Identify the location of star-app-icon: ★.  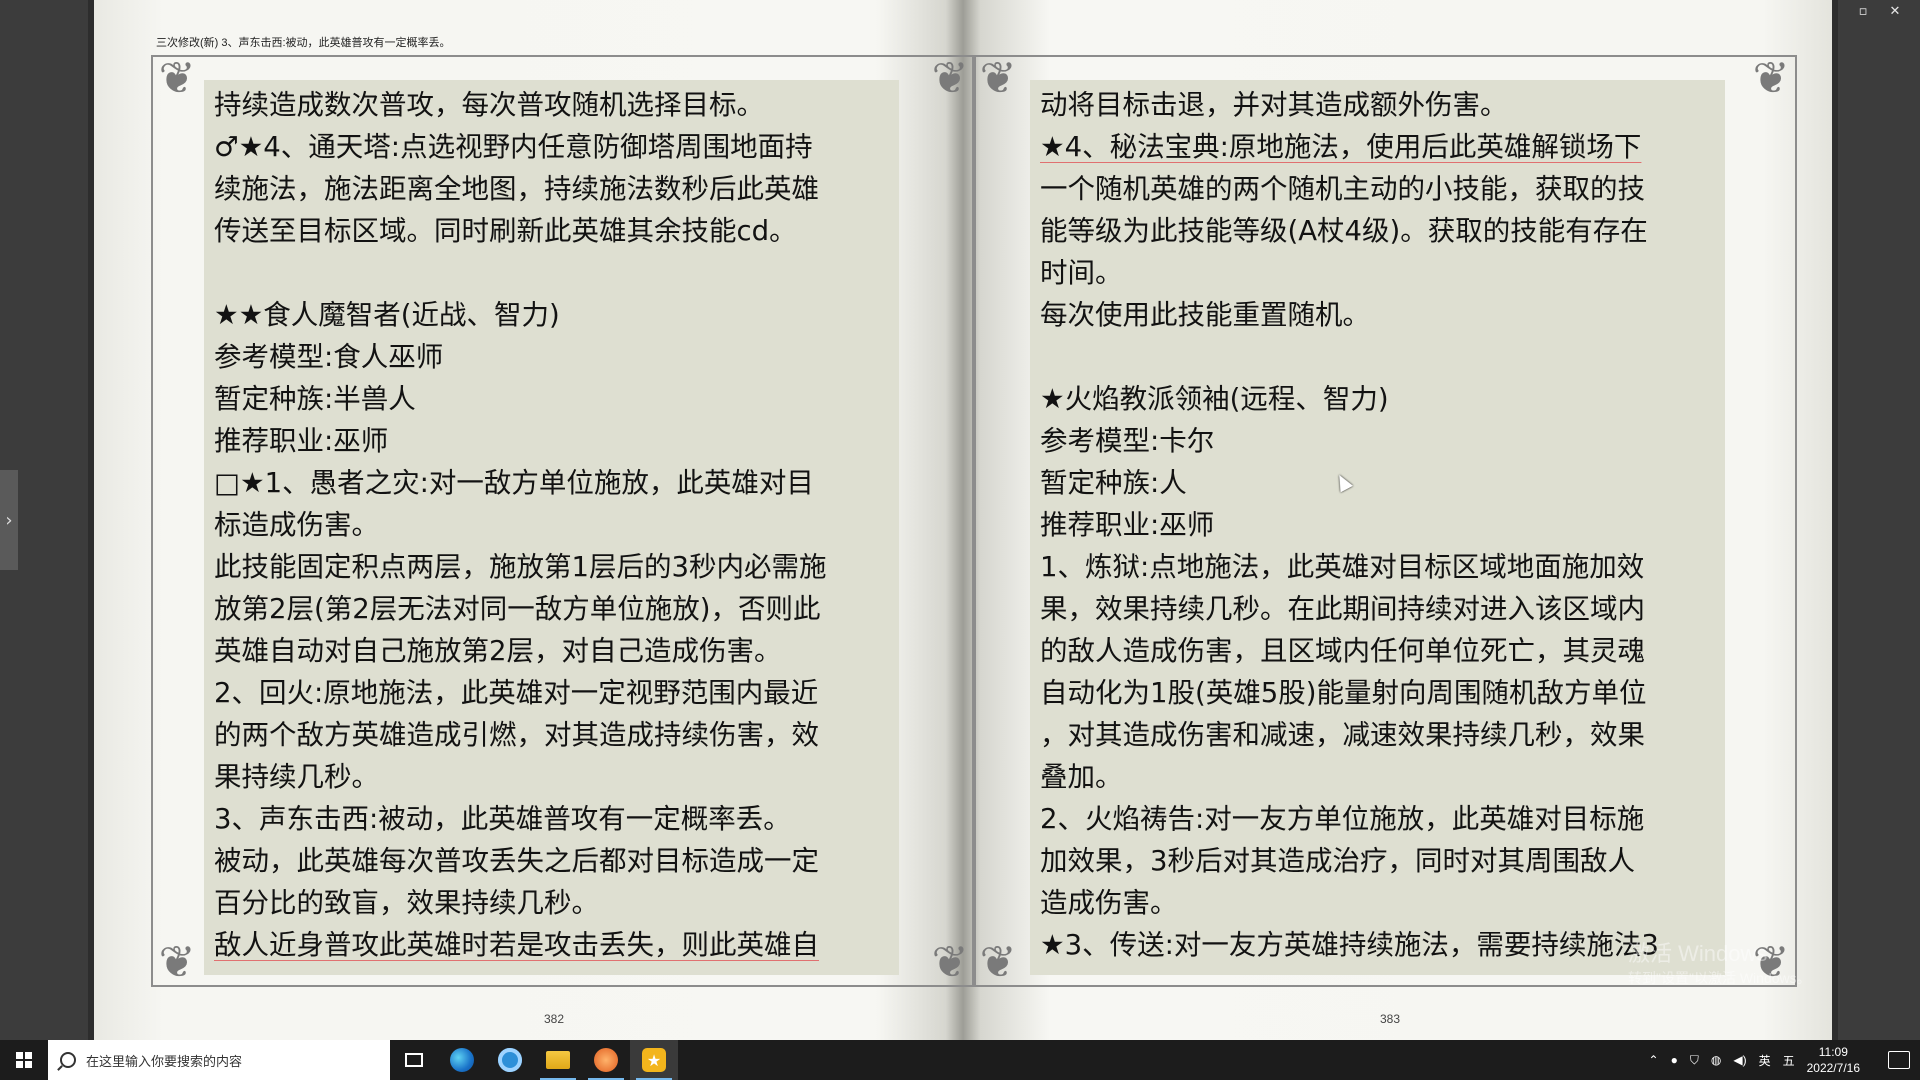
(654, 1060).